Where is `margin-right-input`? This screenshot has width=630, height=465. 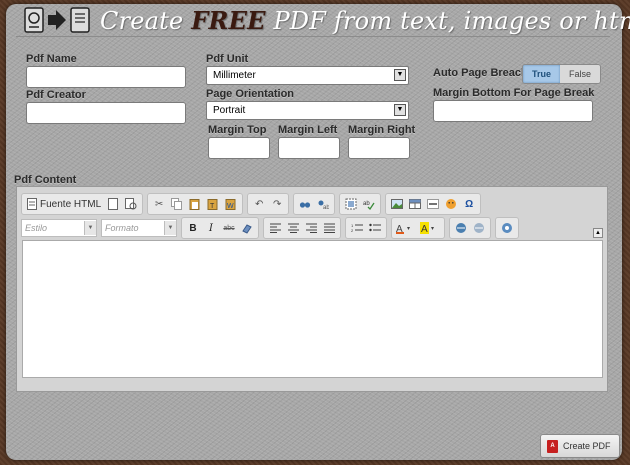 margin-right-input is located at coordinates (379, 148).